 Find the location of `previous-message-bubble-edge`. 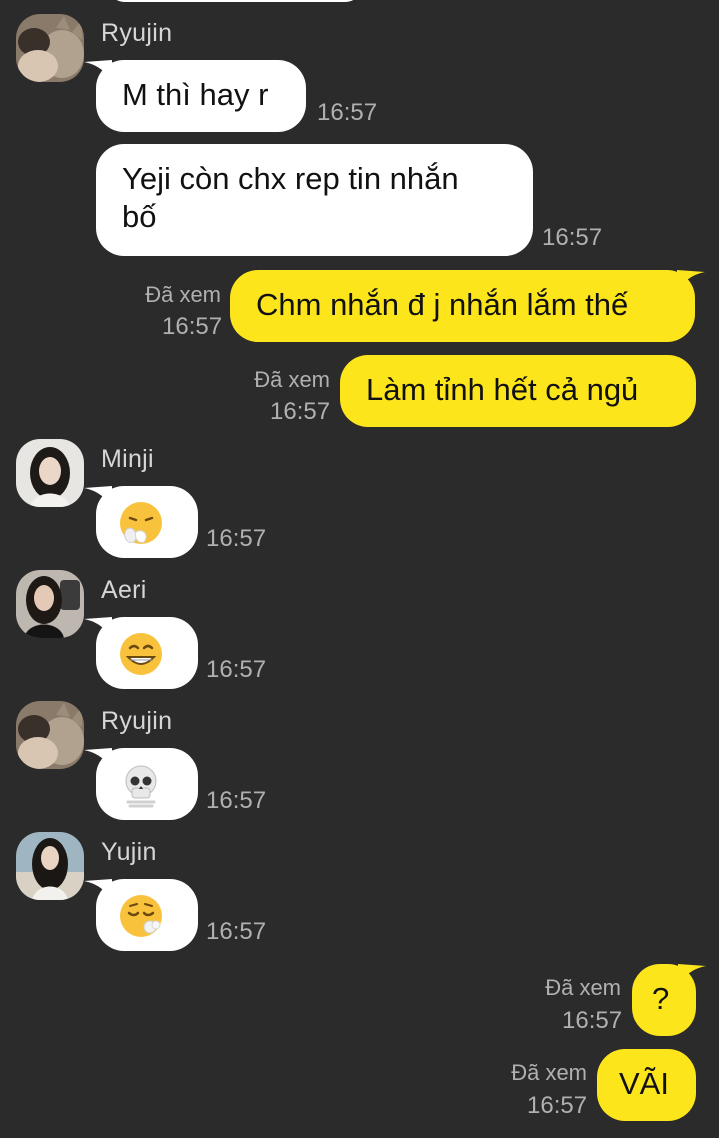

previous-message-bubble-edge is located at coordinates (235, 1).